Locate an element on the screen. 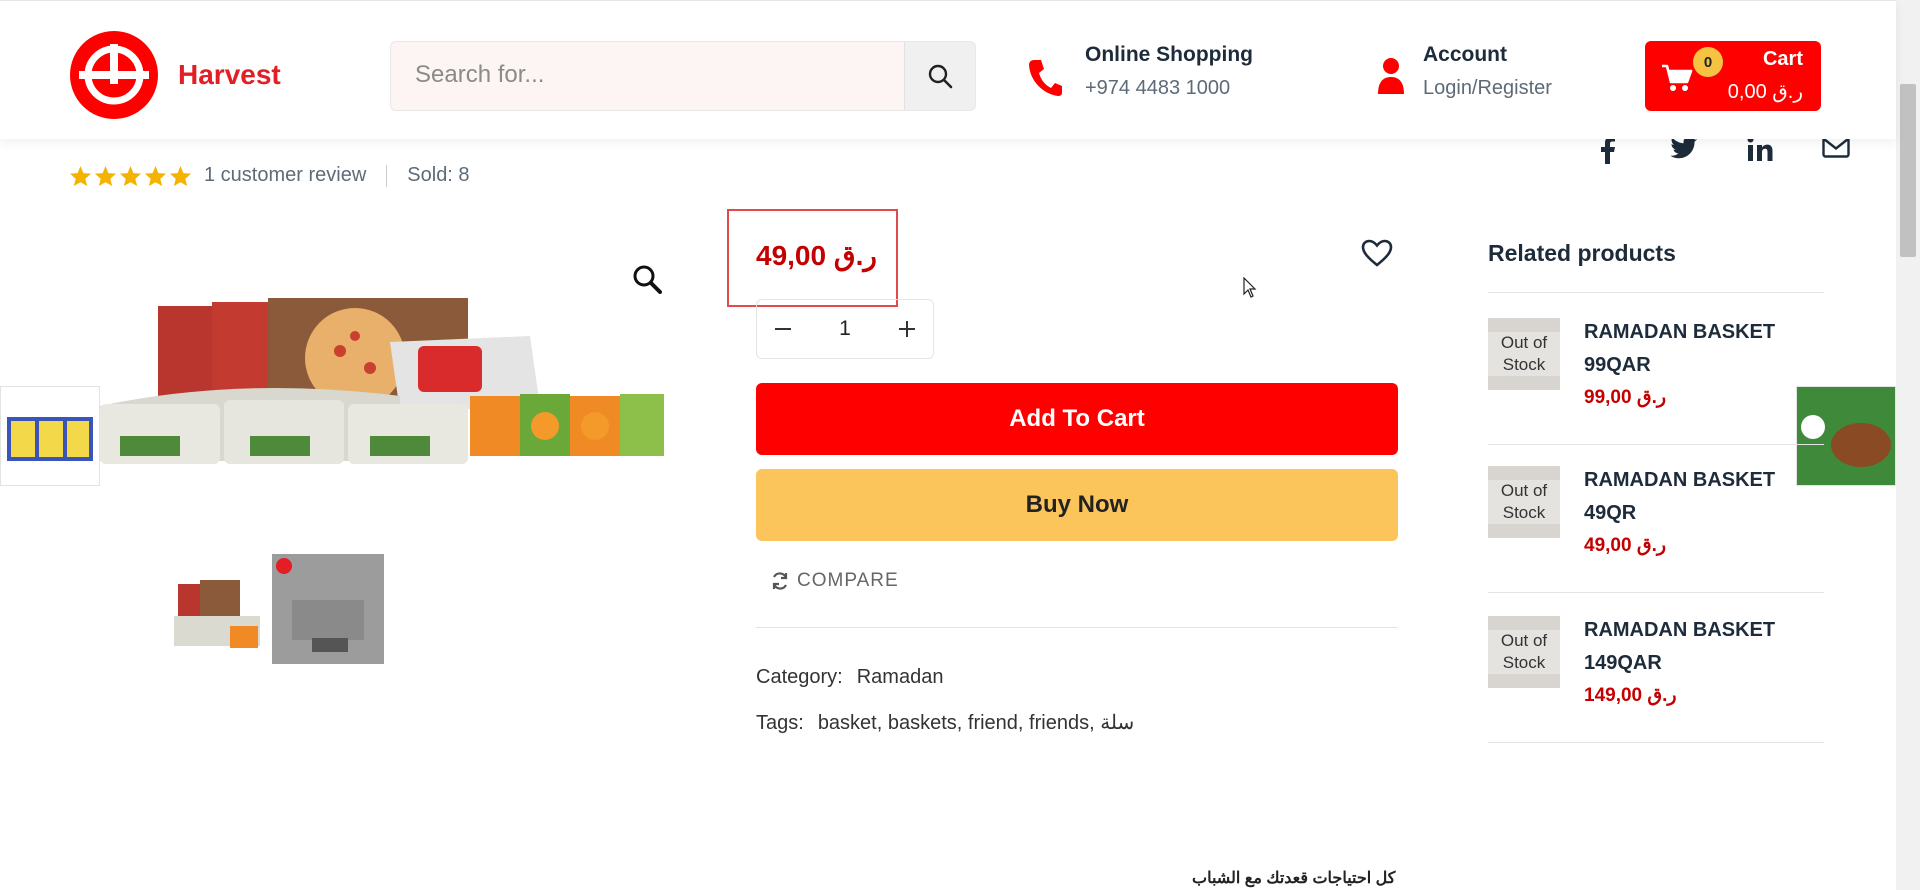  share-facebook is located at coordinates (1608, 150).